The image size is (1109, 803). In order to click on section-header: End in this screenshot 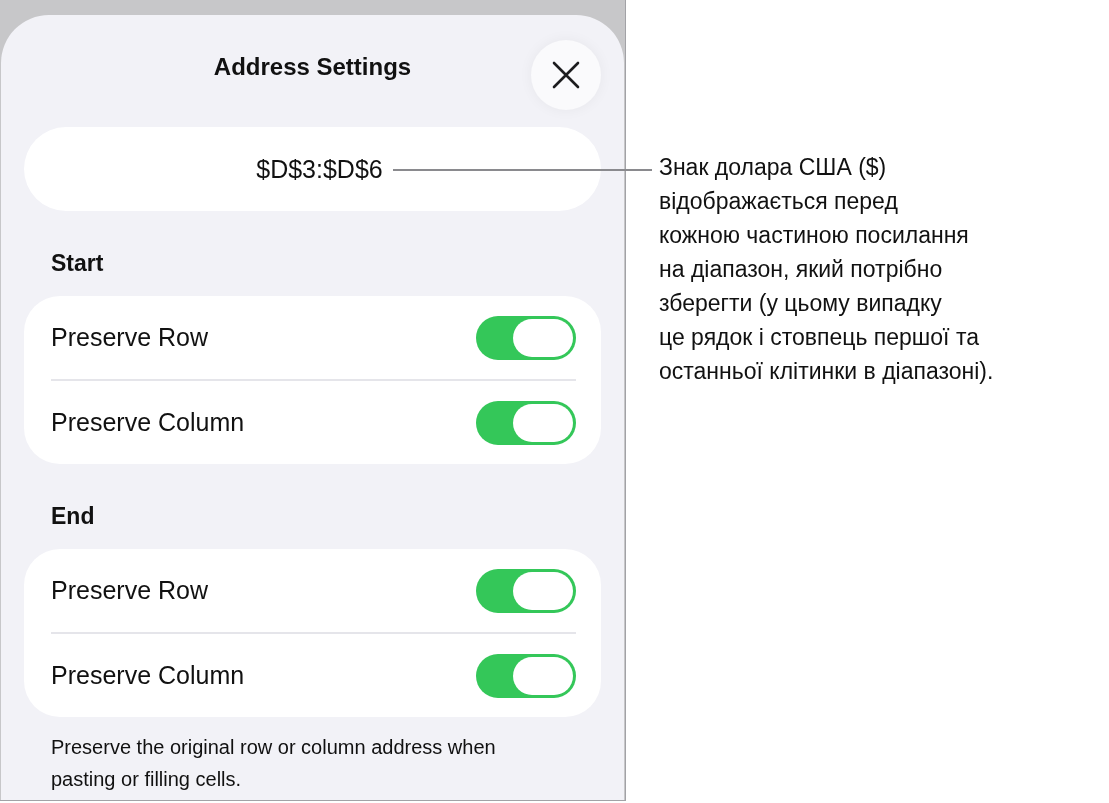, I will do `click(73, 516)`.